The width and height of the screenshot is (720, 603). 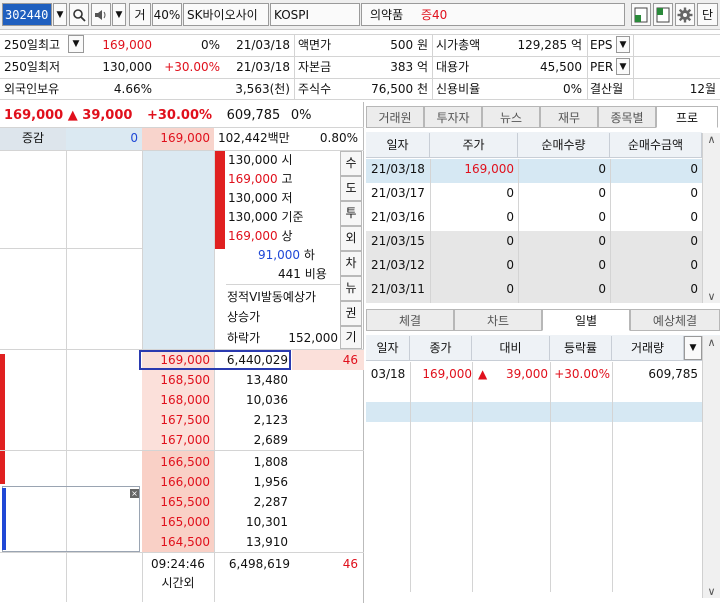 What do you see at coordinates (520, 14) in the screenshot?
I see `margin-label: 증40` at bounding box center [520, 14].